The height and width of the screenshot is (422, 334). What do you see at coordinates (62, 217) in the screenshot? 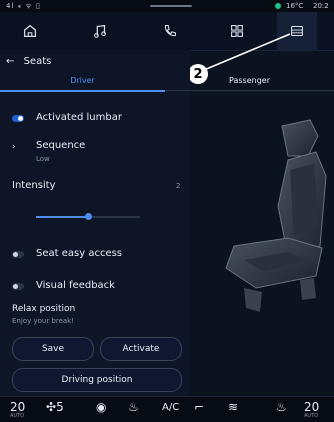
I see `intensity-slider-fill` at bounding box center [62, 217].